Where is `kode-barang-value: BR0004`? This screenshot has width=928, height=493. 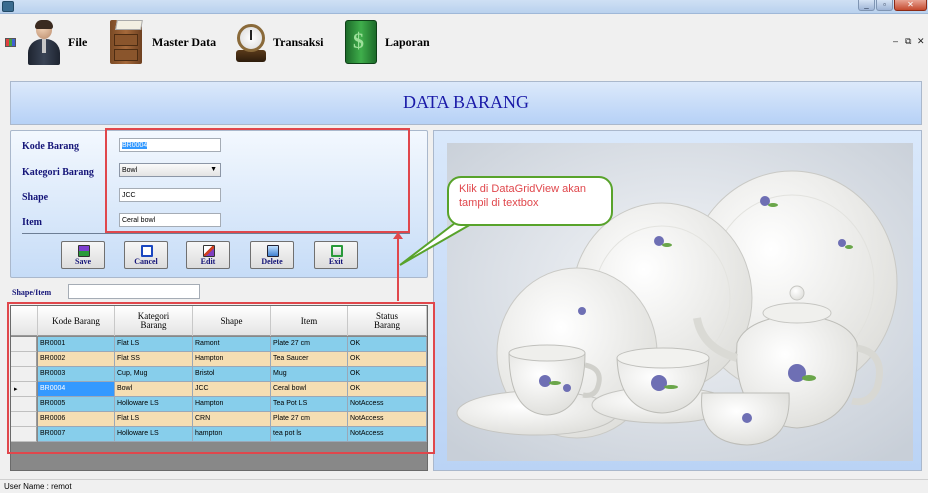 kode-barang-value: BR0004 is located at coordinates (135, 145).